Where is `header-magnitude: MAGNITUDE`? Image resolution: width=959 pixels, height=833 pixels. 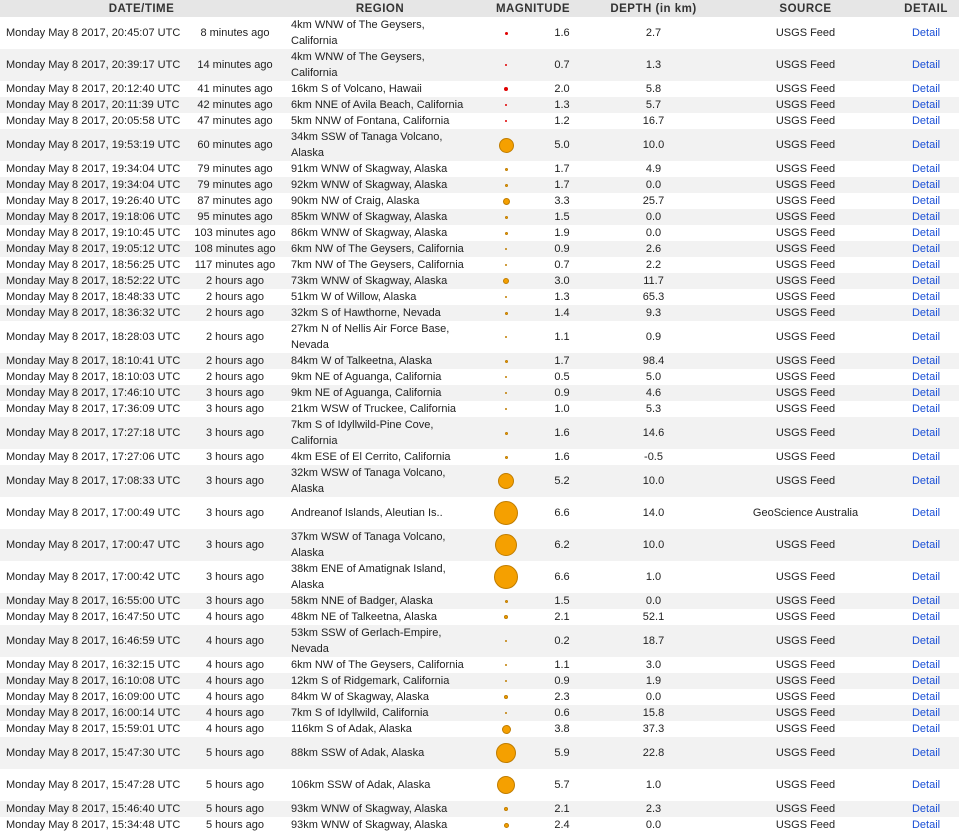
header-magnitude: MAGNITUDE is located at coordinates (533, 8).